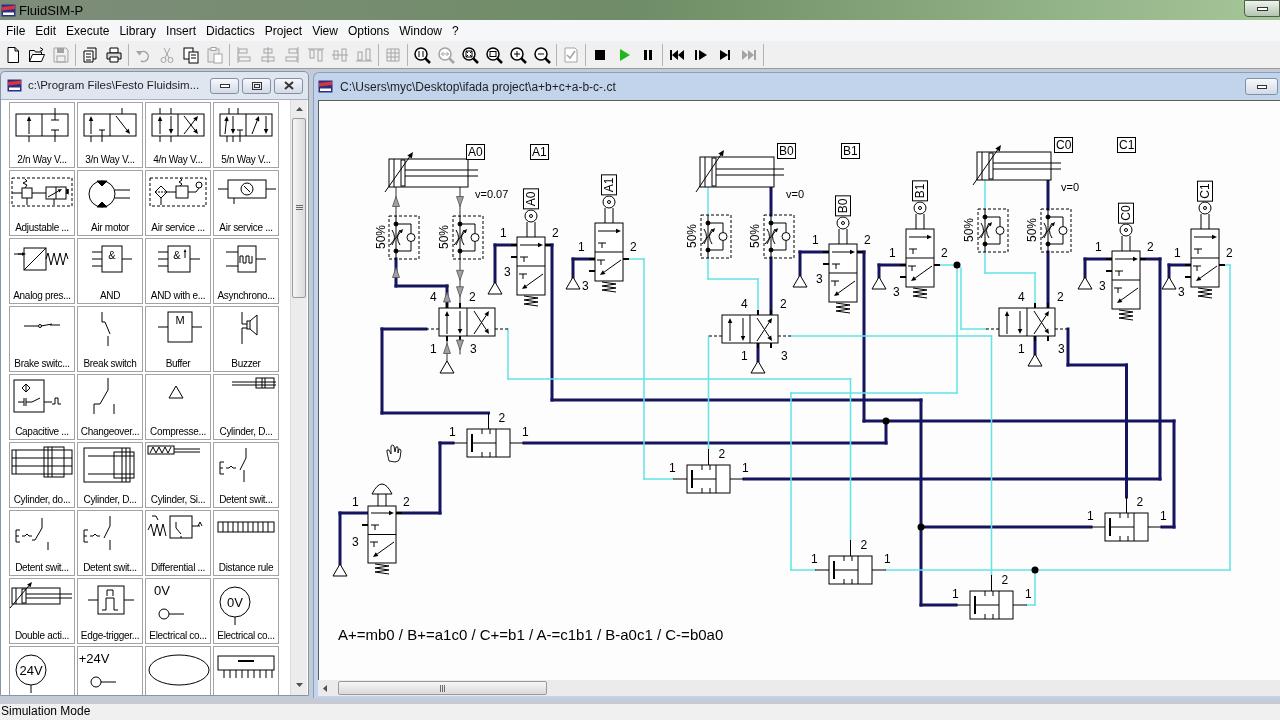 This screenshot has height=720, width=1280. What do you see at coordinates (41, 259) in the screenshot?
I see `pressure-converter-icon` at bounding box center [41, 259].